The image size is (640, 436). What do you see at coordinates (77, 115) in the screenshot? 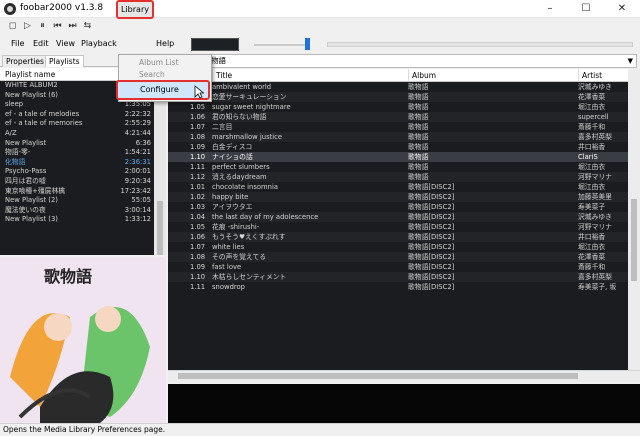
I see `playlist-item: ef - a tale of melodies 2:22:32` at bounding box center [77, 115].